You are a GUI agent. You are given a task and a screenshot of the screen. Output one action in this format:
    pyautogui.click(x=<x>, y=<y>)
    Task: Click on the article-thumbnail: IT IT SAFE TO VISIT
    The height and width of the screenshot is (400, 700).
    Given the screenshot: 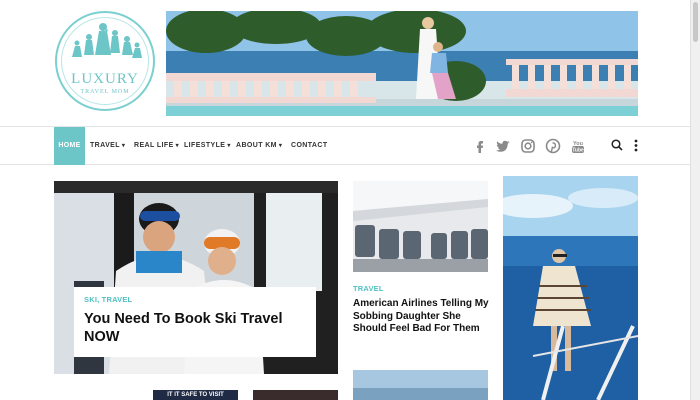 What is the action you would take?
    pyautogui.click(x=195, y=395)
    